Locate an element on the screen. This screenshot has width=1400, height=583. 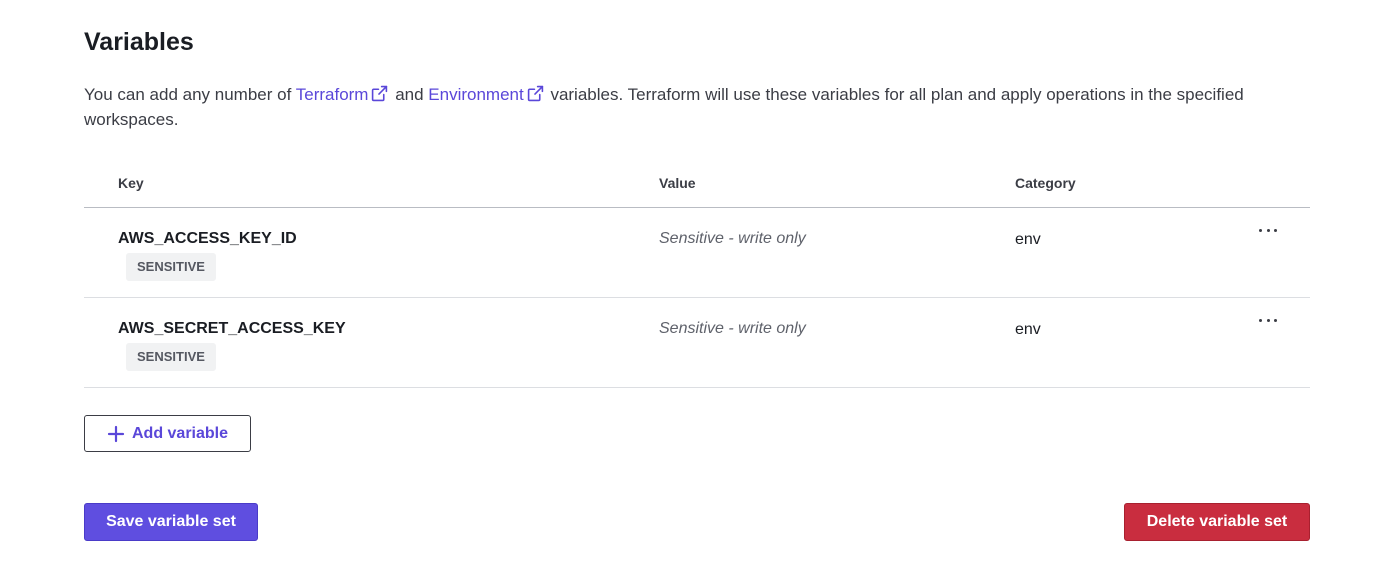
page-title: Variables is located at coordinates (139, 42).